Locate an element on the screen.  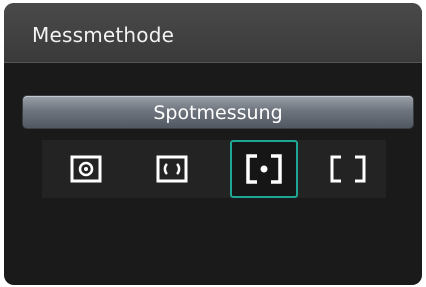
spot-metering-icon is located at coordinates (264, 169).